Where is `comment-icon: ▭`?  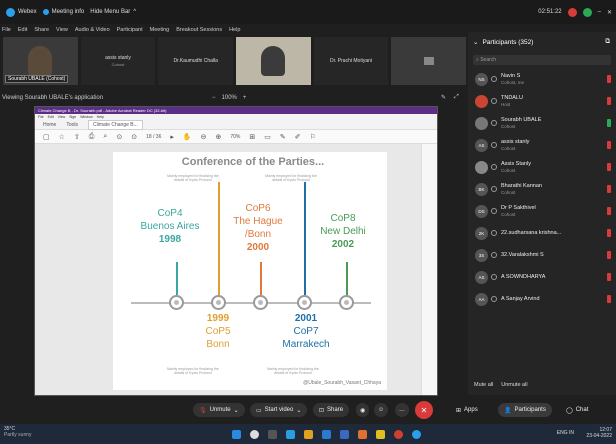
comment-icon: ▭ is located at coordinates (267, 137).